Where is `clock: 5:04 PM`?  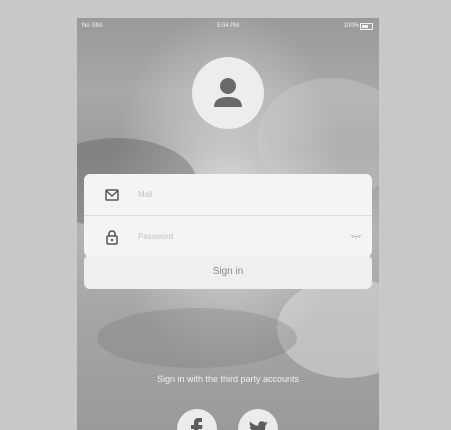 clock: 5:04 PM is located at coordinates (228, 26).